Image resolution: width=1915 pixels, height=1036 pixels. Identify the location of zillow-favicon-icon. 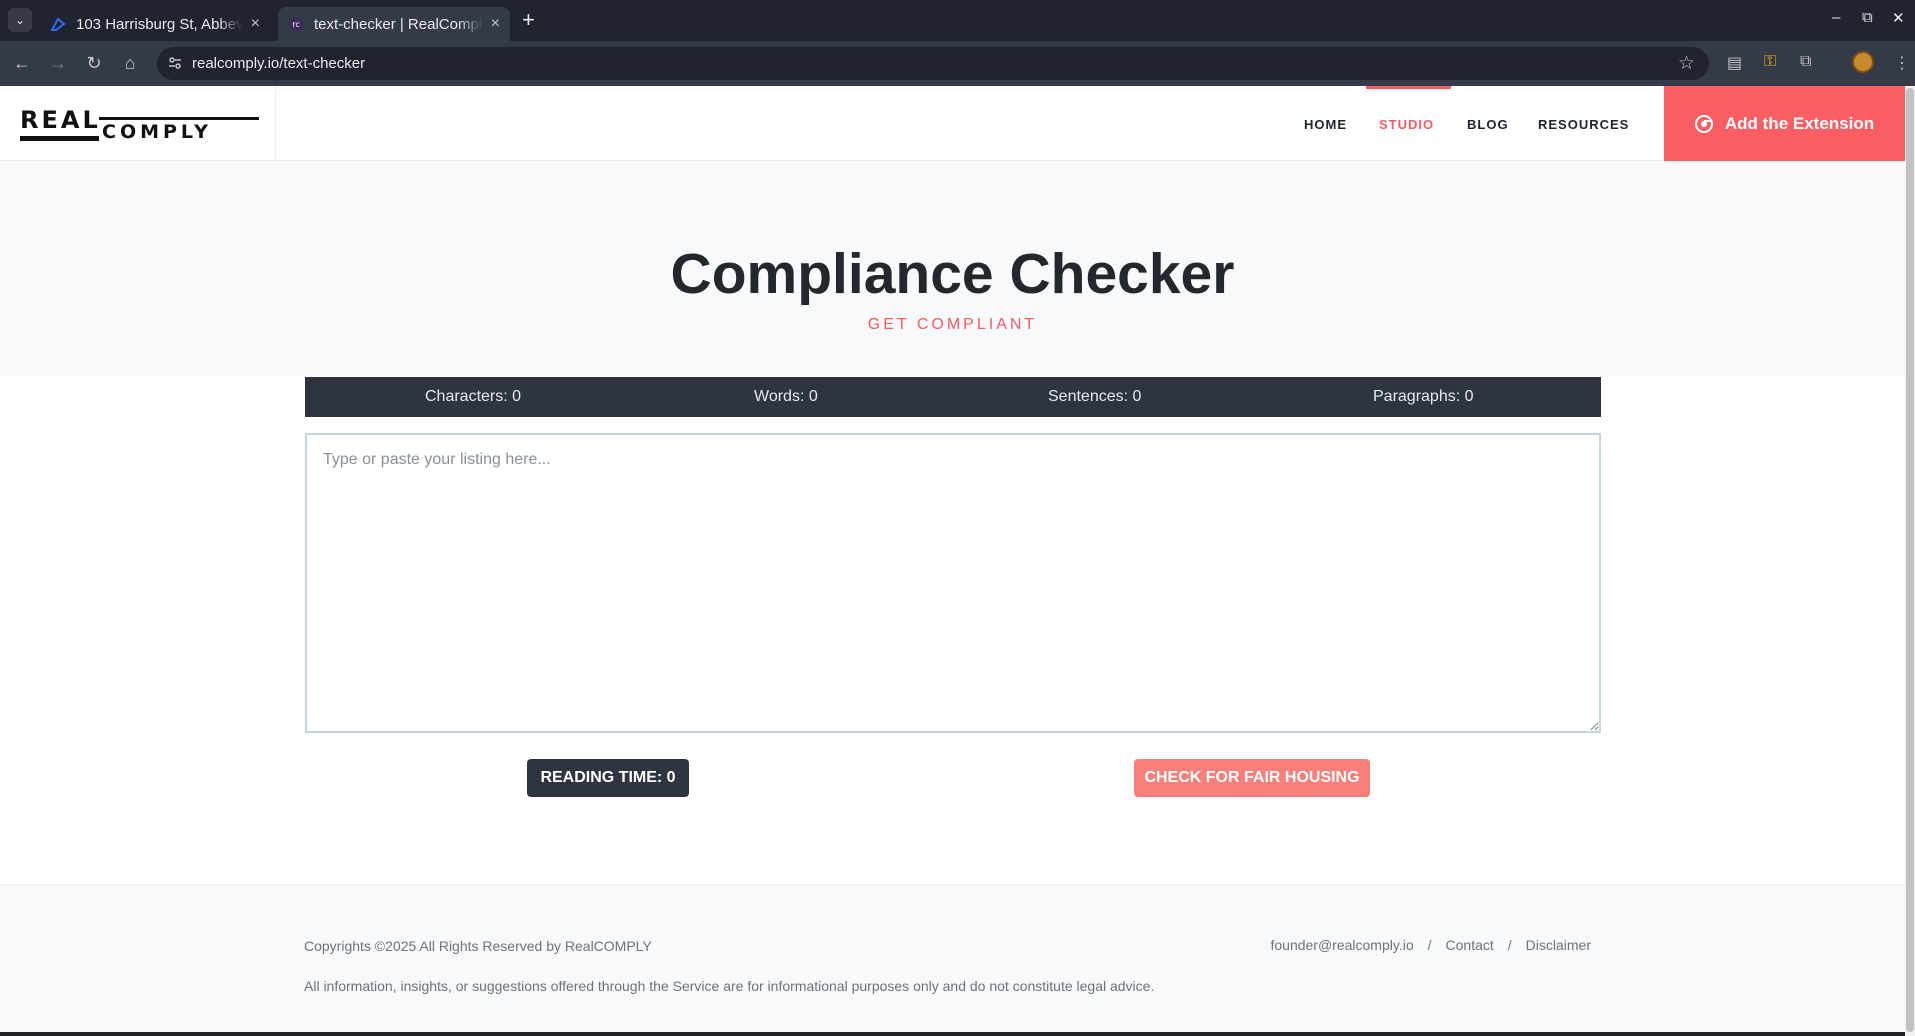
(58, 24).